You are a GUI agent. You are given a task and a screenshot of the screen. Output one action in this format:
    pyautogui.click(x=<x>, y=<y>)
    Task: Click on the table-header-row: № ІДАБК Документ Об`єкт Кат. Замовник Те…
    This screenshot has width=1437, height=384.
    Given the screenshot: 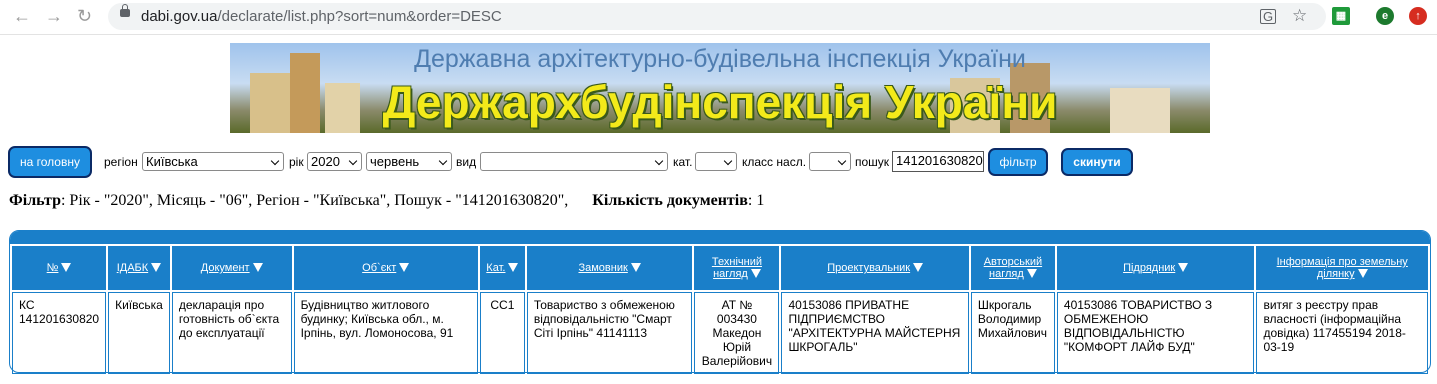 What is the action you would take?
    pyautogui.click(x=720, y=268)
    